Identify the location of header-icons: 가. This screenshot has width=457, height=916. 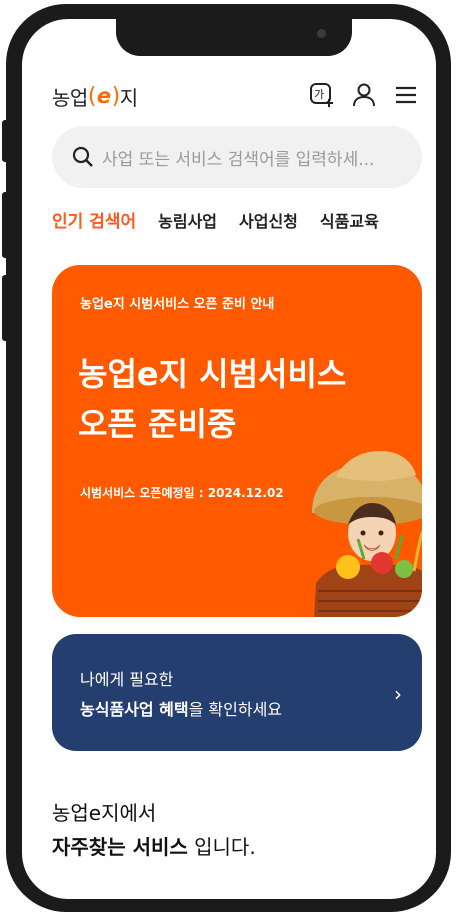
(364, 95).